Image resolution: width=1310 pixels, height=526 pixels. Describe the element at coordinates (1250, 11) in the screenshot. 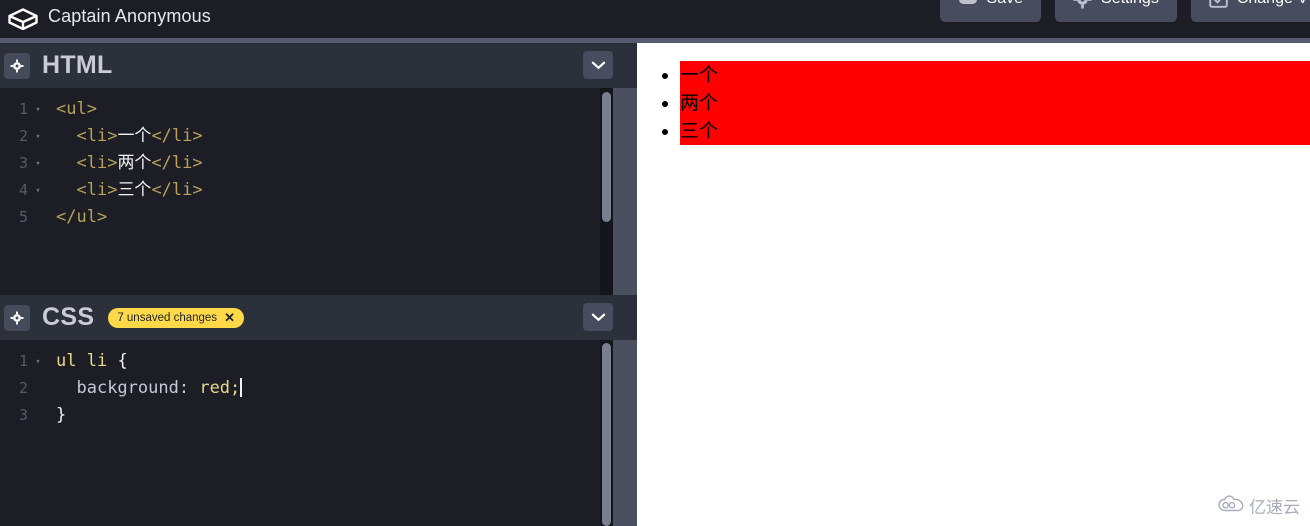

I see `change-view-button: Change V` at that location.